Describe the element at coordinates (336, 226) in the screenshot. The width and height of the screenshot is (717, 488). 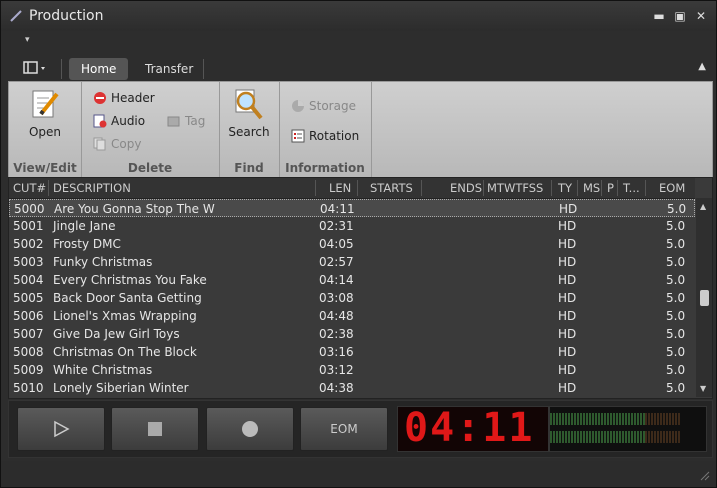
I see `cell-len: 02:31` at that location.